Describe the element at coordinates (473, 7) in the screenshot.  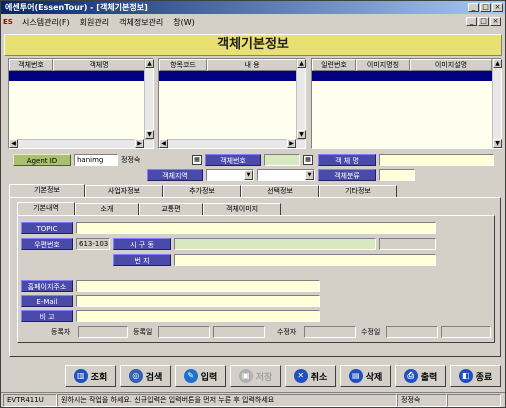
I see `minimize-button: _` at that location.